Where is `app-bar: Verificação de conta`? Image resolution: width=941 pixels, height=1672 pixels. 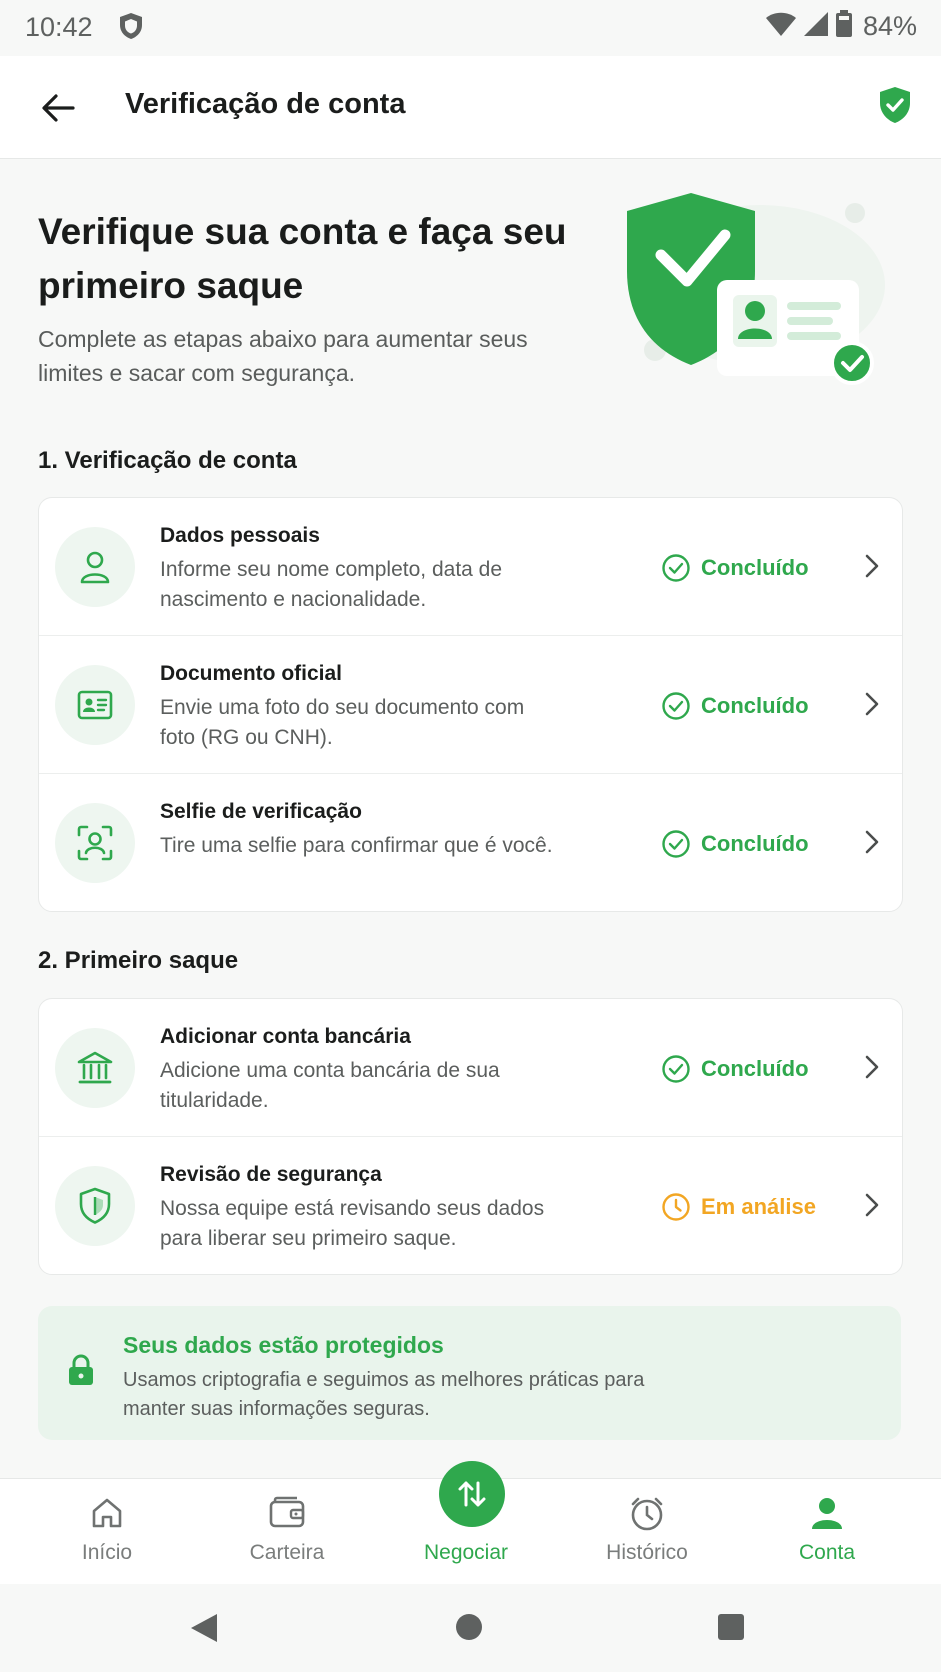 app-bar: Verificação de conta is located at coordinates (470, 107).